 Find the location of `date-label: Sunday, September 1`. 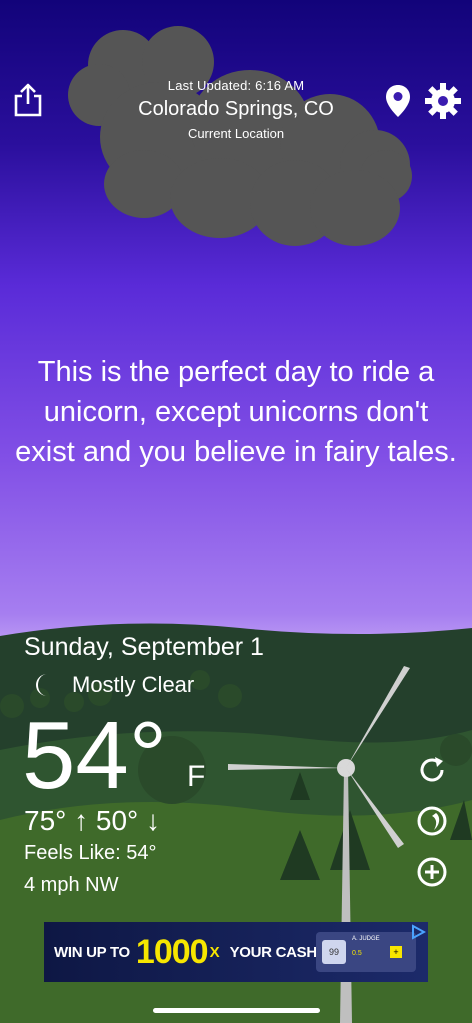

date-label: Sunday, September 1 is located at coordinates (144, 647).